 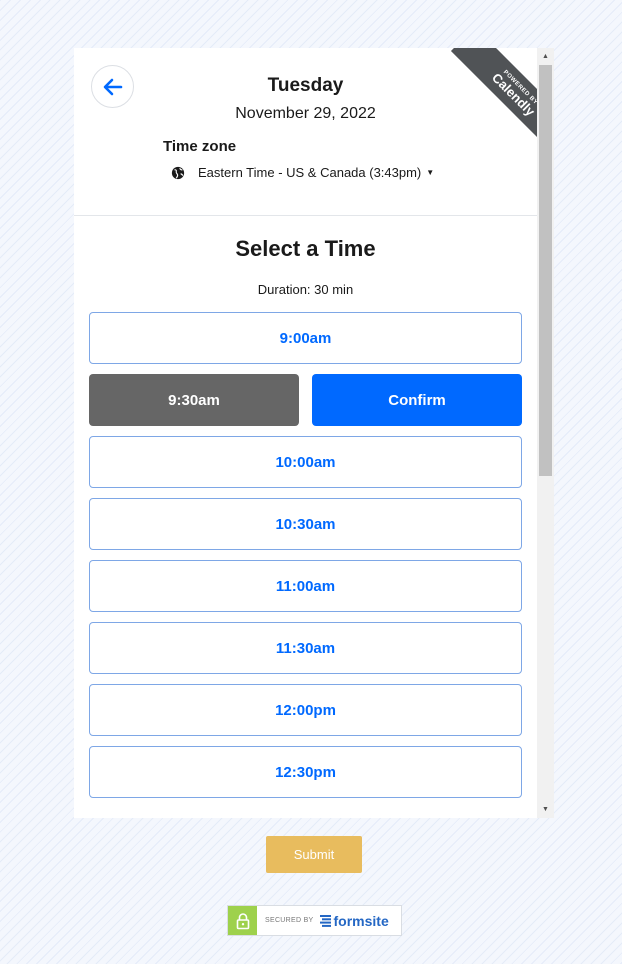 What do you see at coordinates (305, 586) in the screenshot?
I see `time-slot-button: 11:00am` at bounding box center [305, 586].